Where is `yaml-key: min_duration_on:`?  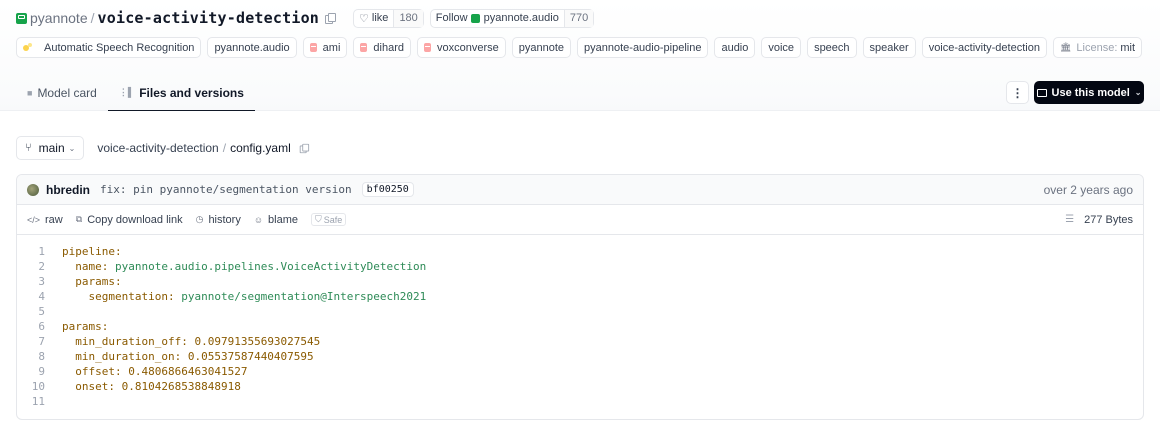 yaml-key: min_duration_on: is located at coordinates (128, 356).